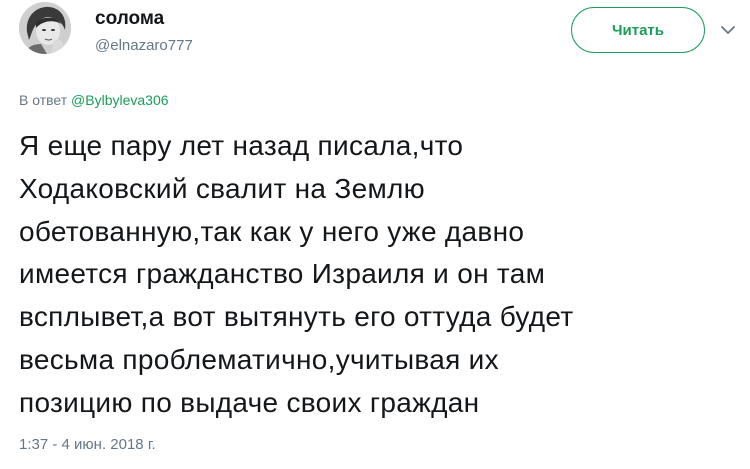 This screenshot has width=750, height=469. I want to click on reply-mention-link: @Bylbyleva306, so click(120, 100).